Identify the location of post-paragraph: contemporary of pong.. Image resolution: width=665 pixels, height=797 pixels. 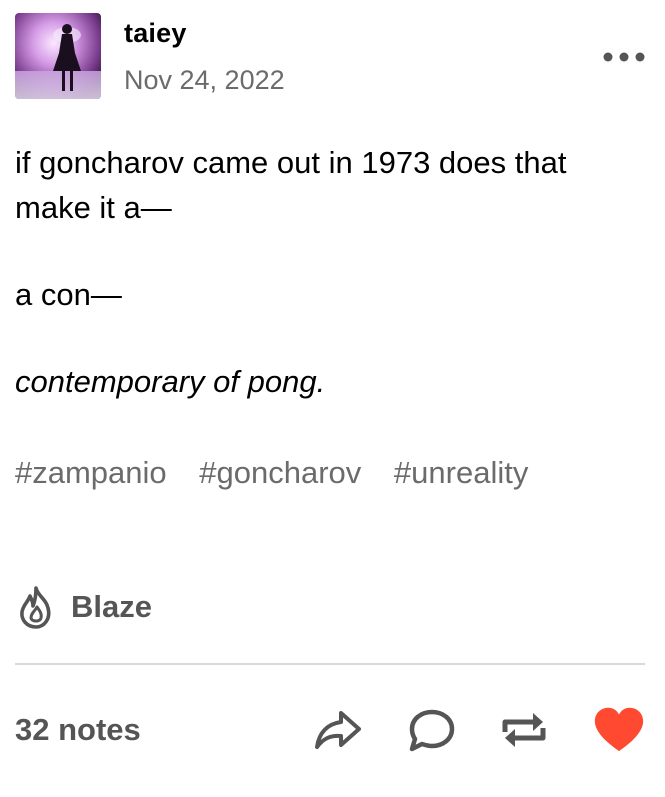
(170, 381).